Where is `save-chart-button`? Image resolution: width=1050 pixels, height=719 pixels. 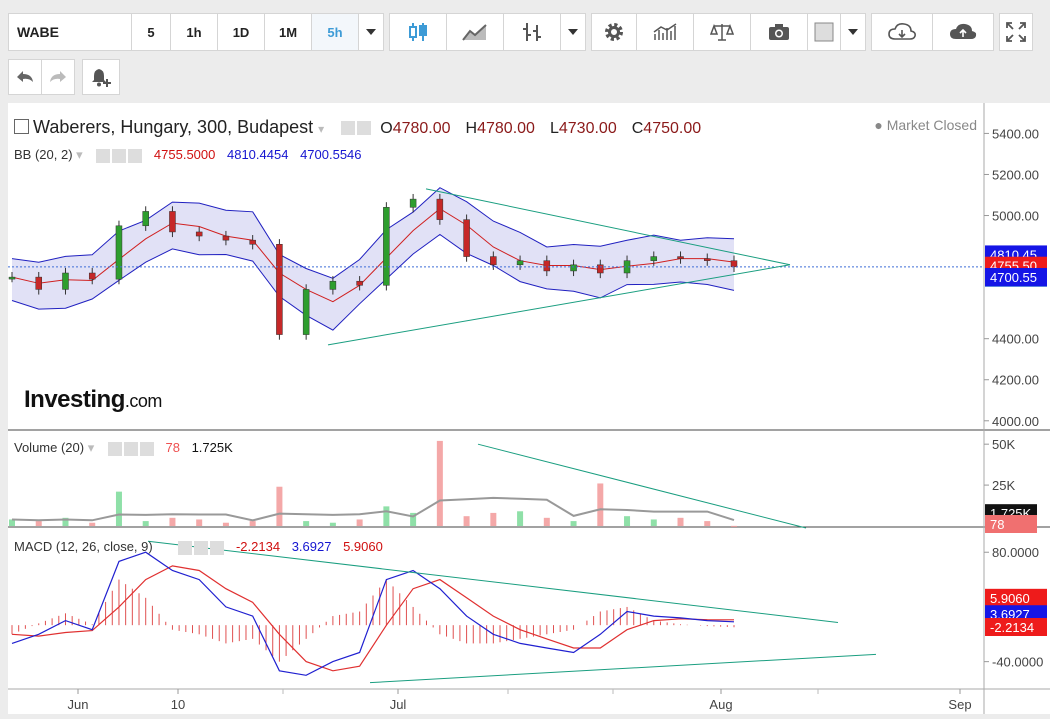
save-chart-button is located at coordinates (963, 32).